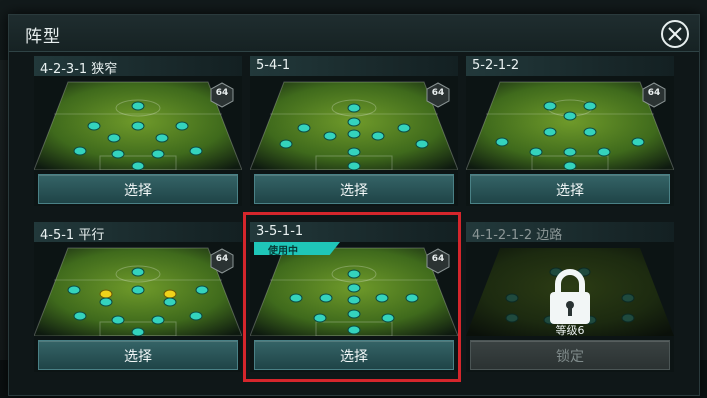  What do you see at coordinates (138, 66) in the screenshot?
I see `card-header: 4-2-3-1 狭窄` at bounding box center [138, 66].